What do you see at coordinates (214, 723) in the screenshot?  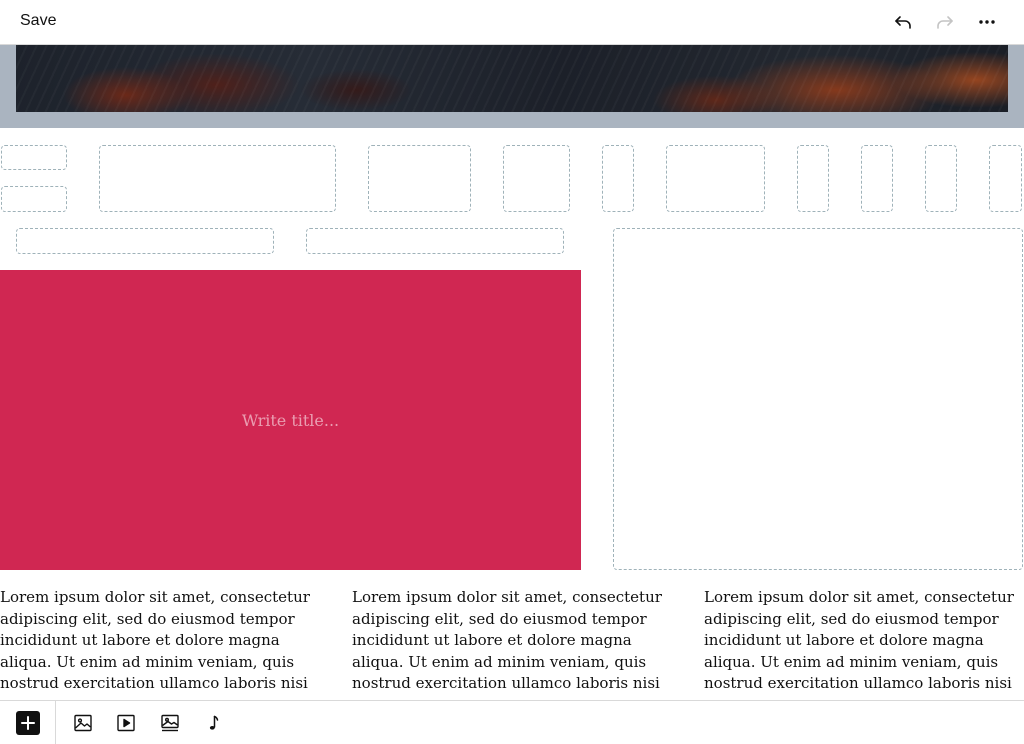 I see `audio-icon` at bounding box center [214, 723].